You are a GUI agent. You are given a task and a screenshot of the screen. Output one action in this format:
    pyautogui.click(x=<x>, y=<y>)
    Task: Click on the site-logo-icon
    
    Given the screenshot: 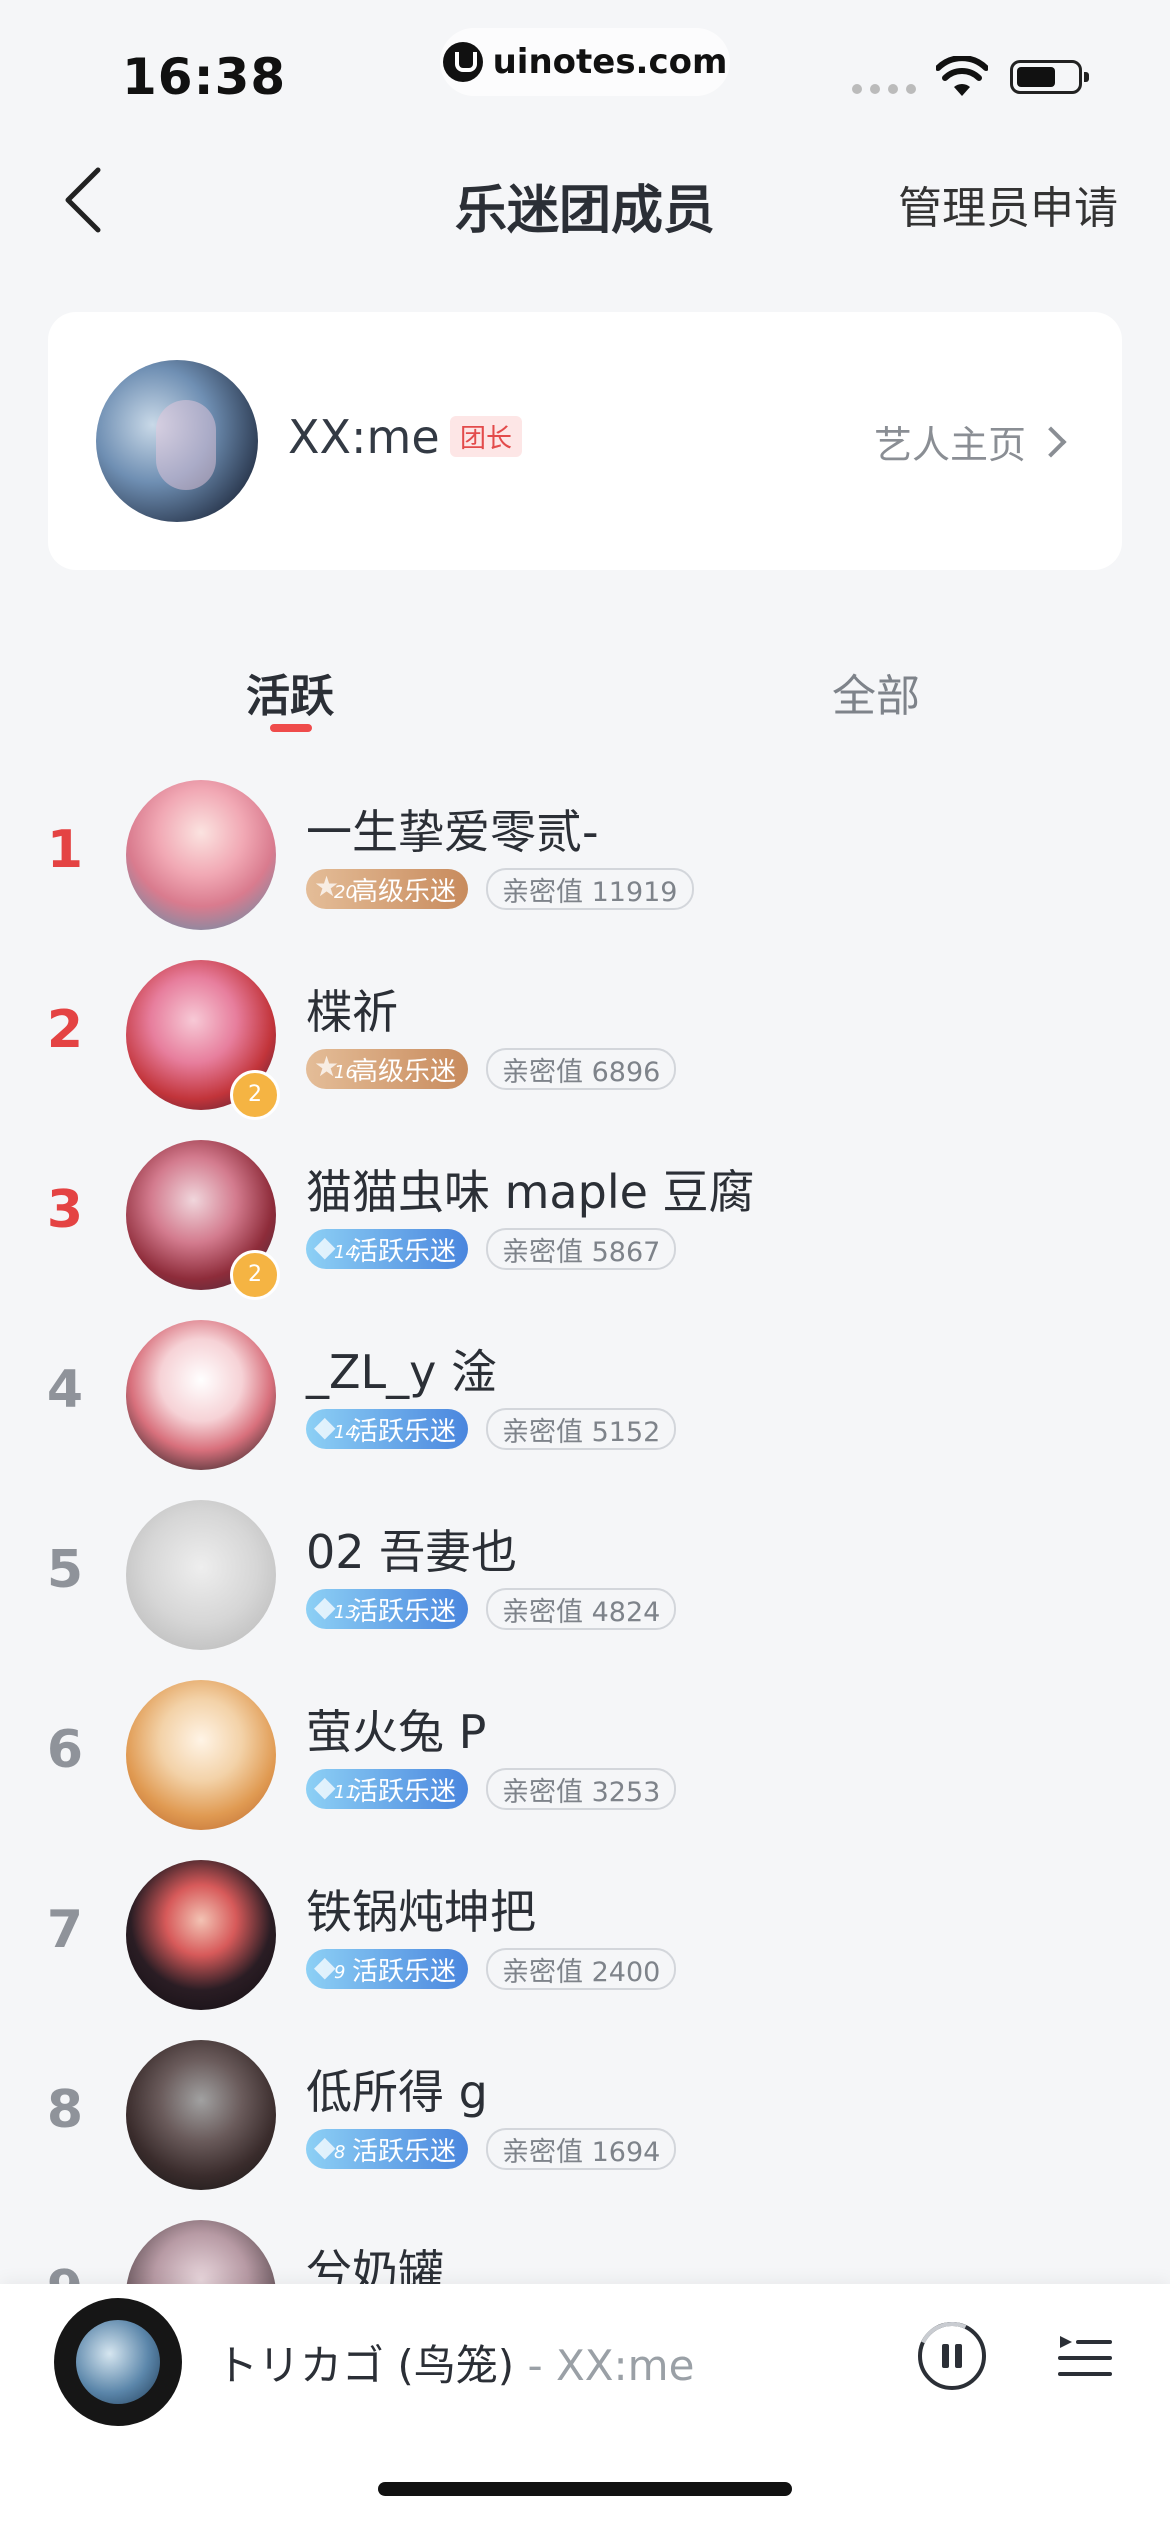 What is the action you would take?
    pyautogui.click(x=462, y=62)
    